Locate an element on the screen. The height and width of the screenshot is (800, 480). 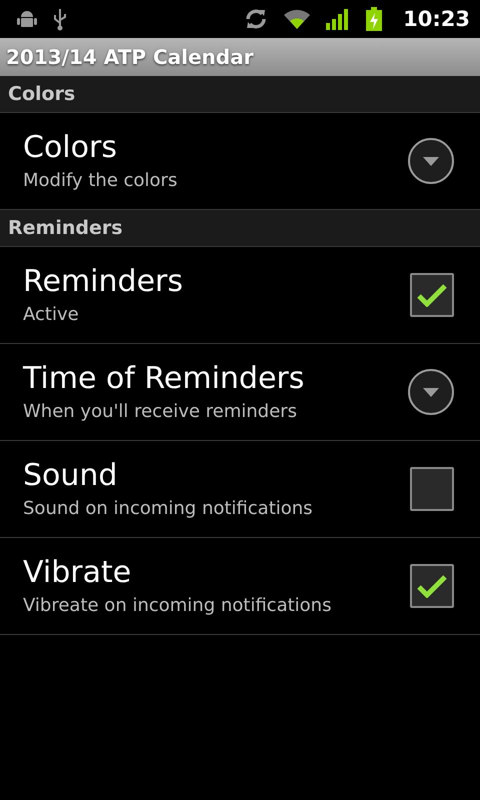
section-header: Reminders is located at coordinates (240, 228).